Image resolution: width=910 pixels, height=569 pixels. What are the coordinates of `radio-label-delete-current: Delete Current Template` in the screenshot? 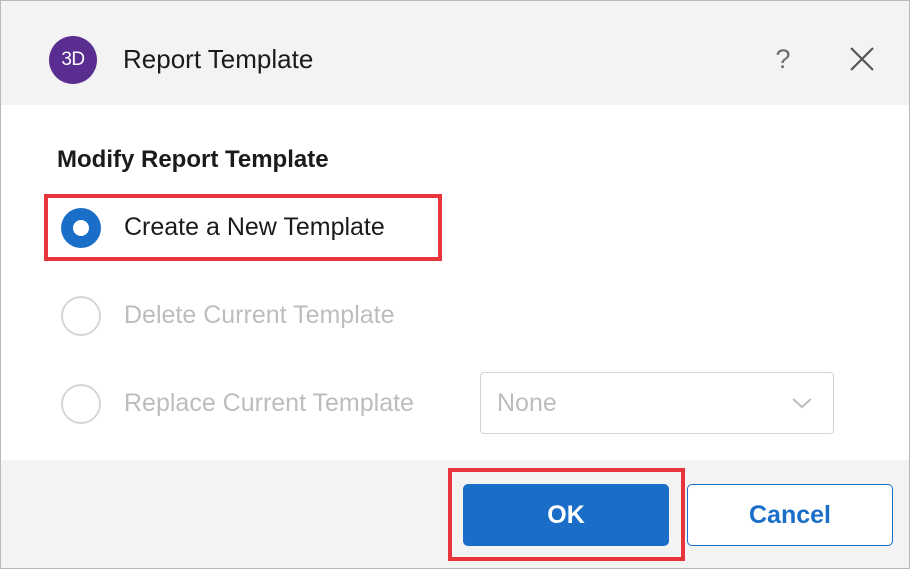 It's located at (259, 315).